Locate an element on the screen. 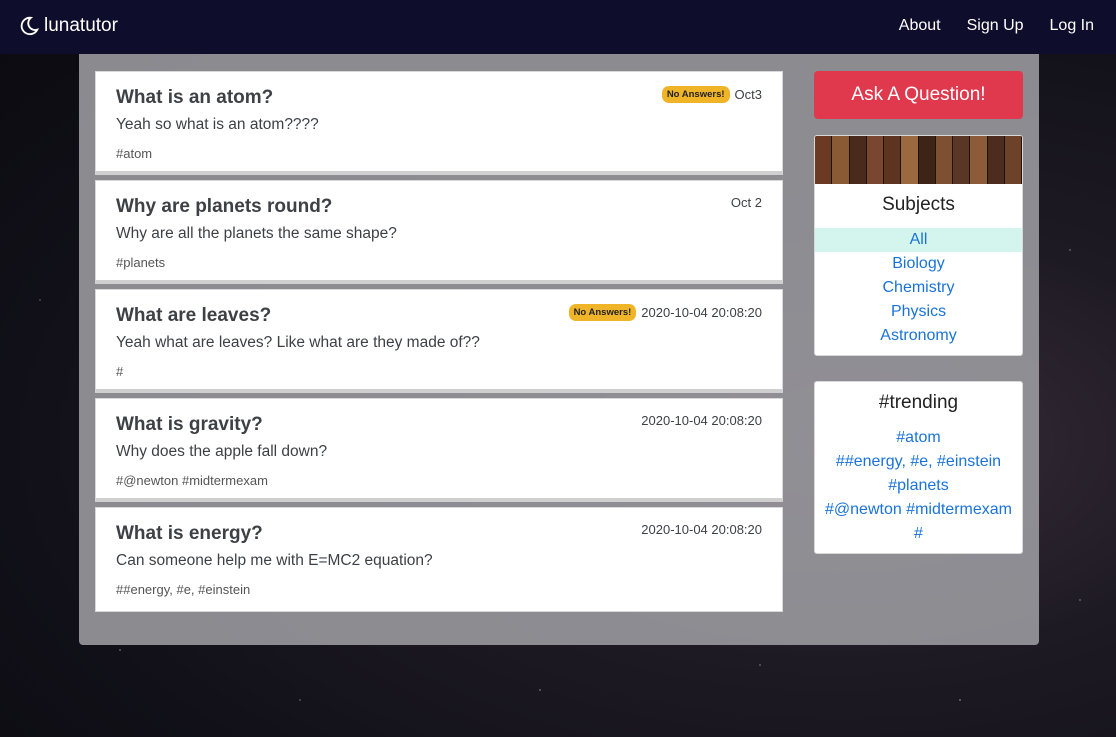 Image resolution: width=1116 pixels, height=737 pixels. bookshelf-image is located at coordinates (918, 160).